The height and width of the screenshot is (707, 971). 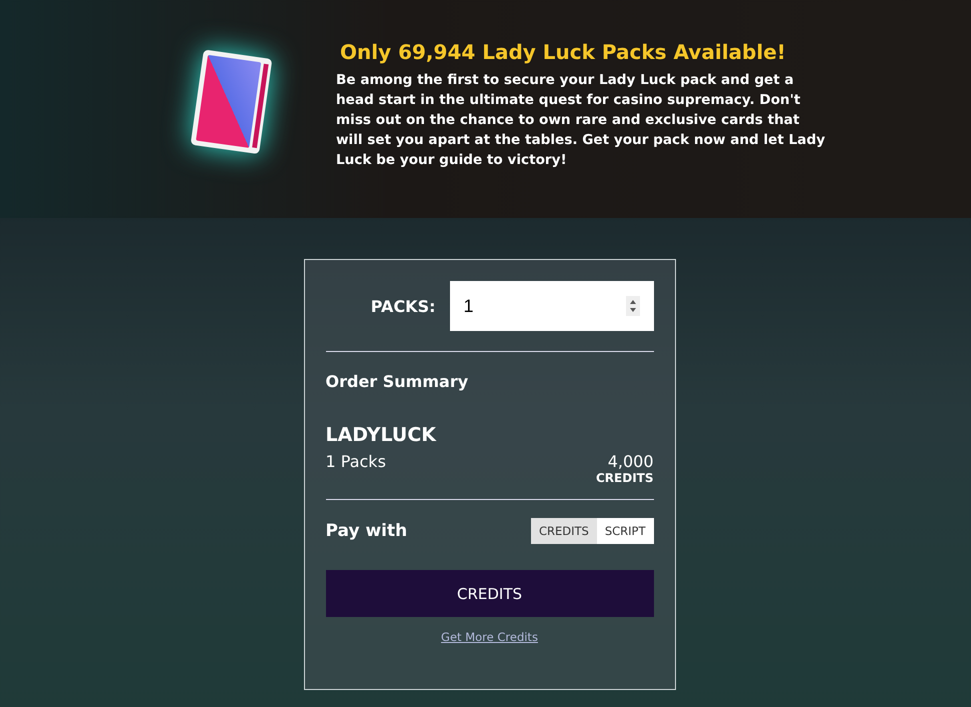 What do you see at coordinates (356, 462) in the screenshot?
I see `quantity-text: 1 Packs` at bounding box center [356, 462].